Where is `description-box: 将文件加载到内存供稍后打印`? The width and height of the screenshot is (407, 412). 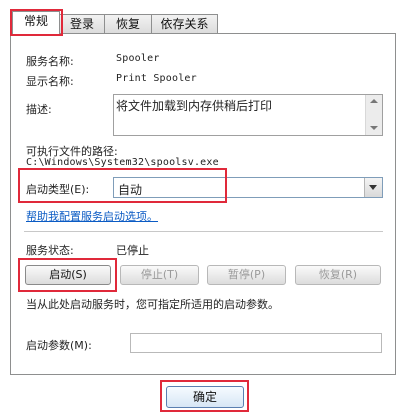 description-box: 将文件加载到内存供稍后打印 is located at coordinates (248, 115).